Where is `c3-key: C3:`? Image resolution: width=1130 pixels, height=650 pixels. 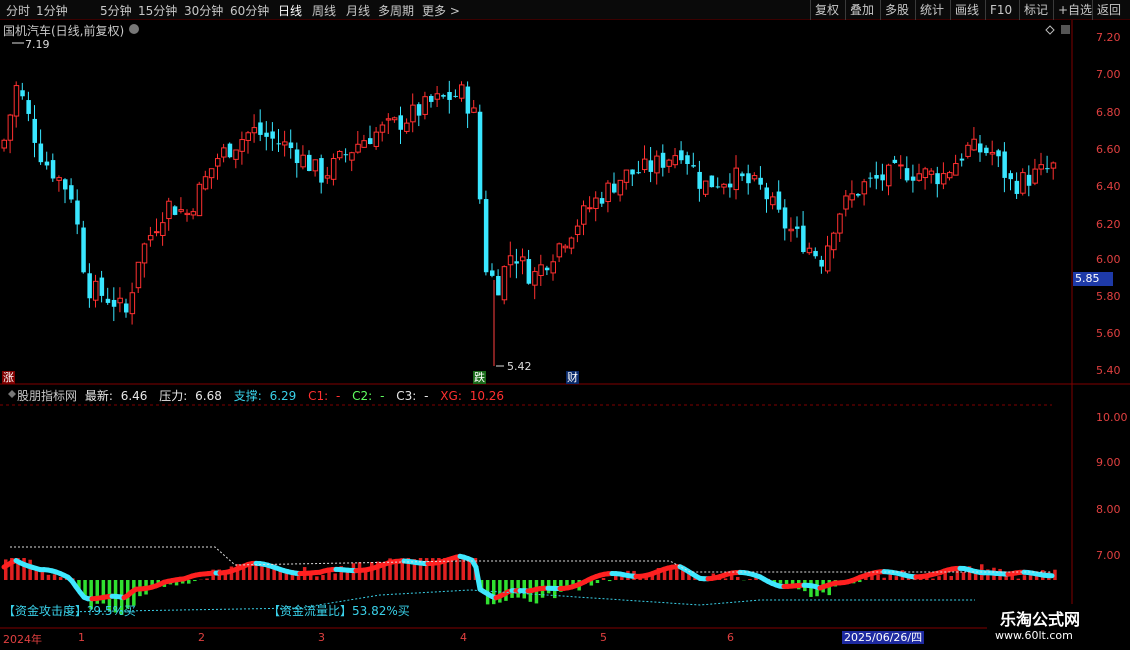
c3-key: C3: is located at coordinates (406, 396).